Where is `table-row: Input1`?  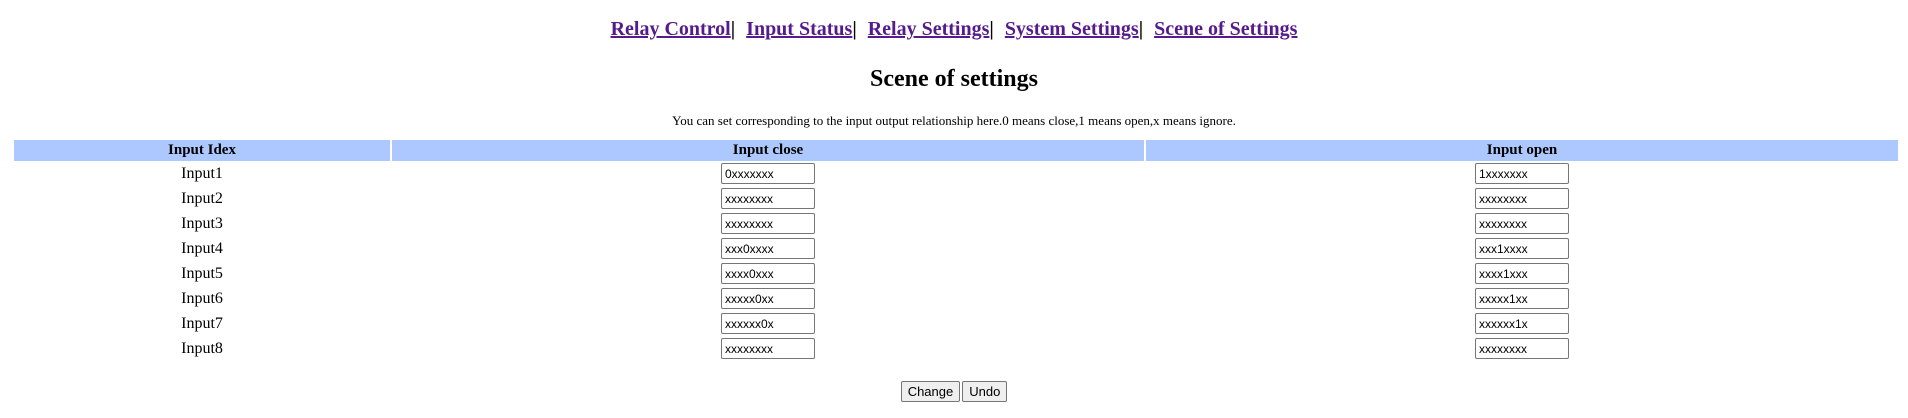
table-row: Input1 is located at coordinates (956, 173).